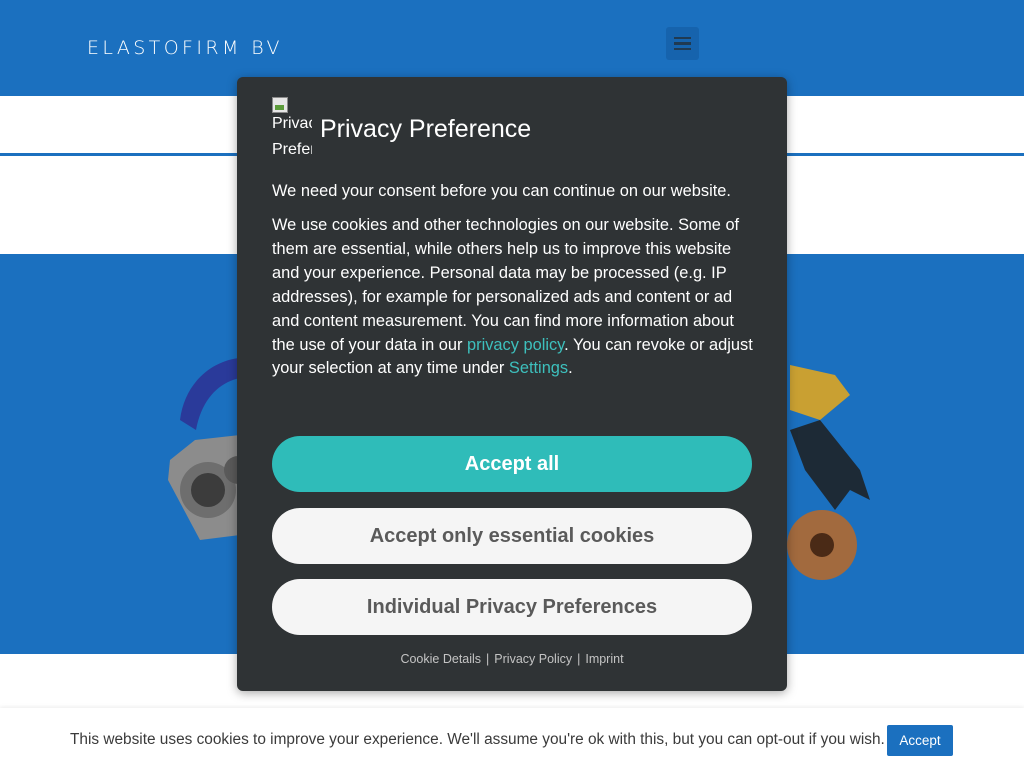 The width and height of the screenshot is (1024, 768). I want to click on dialog-footer-links: Cookie Details | Privacy Policy | Imprint, so click(512, 659).